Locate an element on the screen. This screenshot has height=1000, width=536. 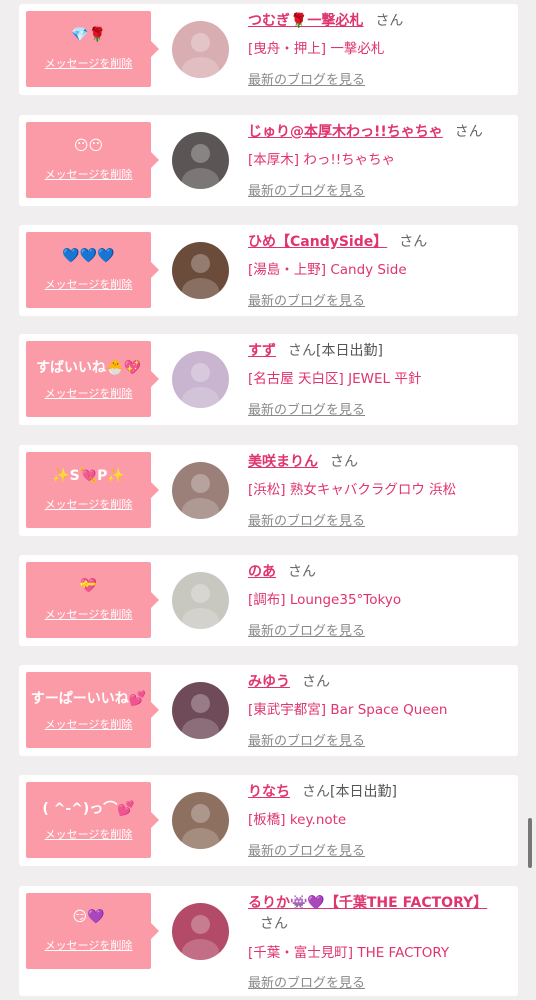
message-bubble: 💝 メッセージを削除 is located at coordinates (92, 600).